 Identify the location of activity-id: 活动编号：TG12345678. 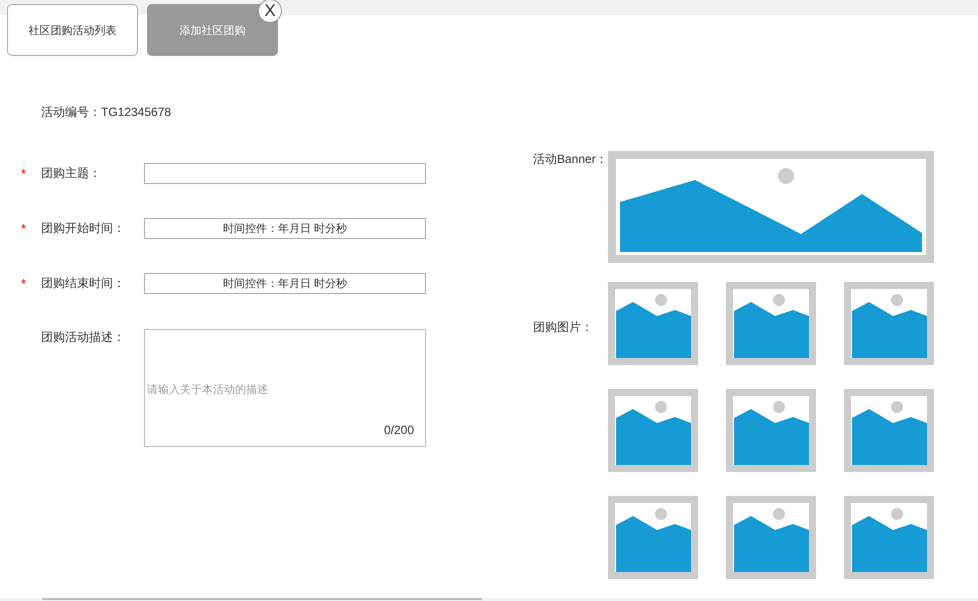
(106, 112).